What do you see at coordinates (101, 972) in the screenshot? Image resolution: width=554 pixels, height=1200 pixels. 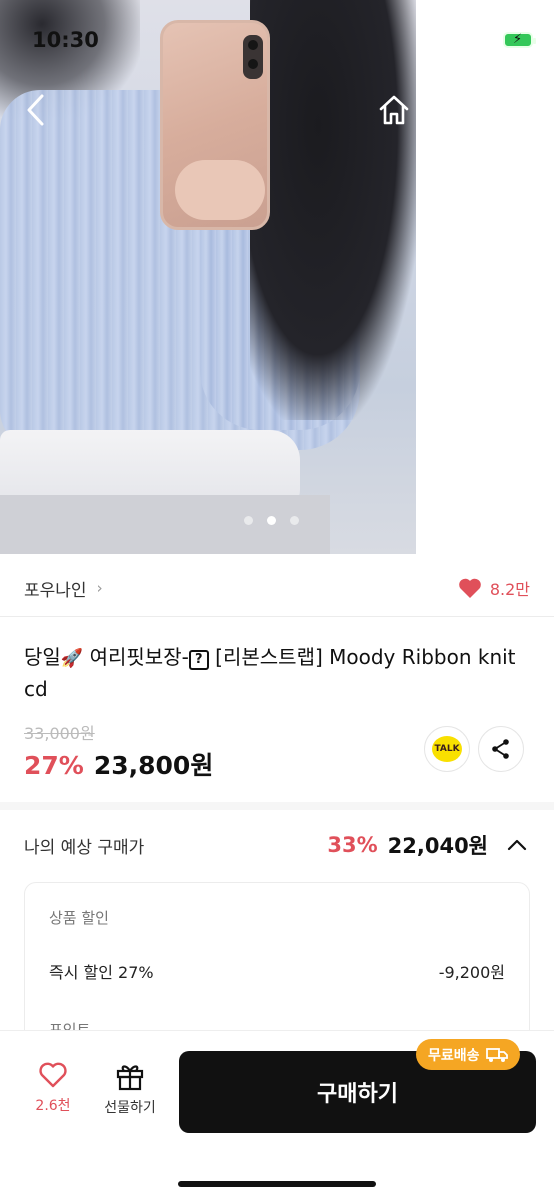 I see `breakdown-row-label: 즉시 할인 27%` at bounding box center [101, 972].